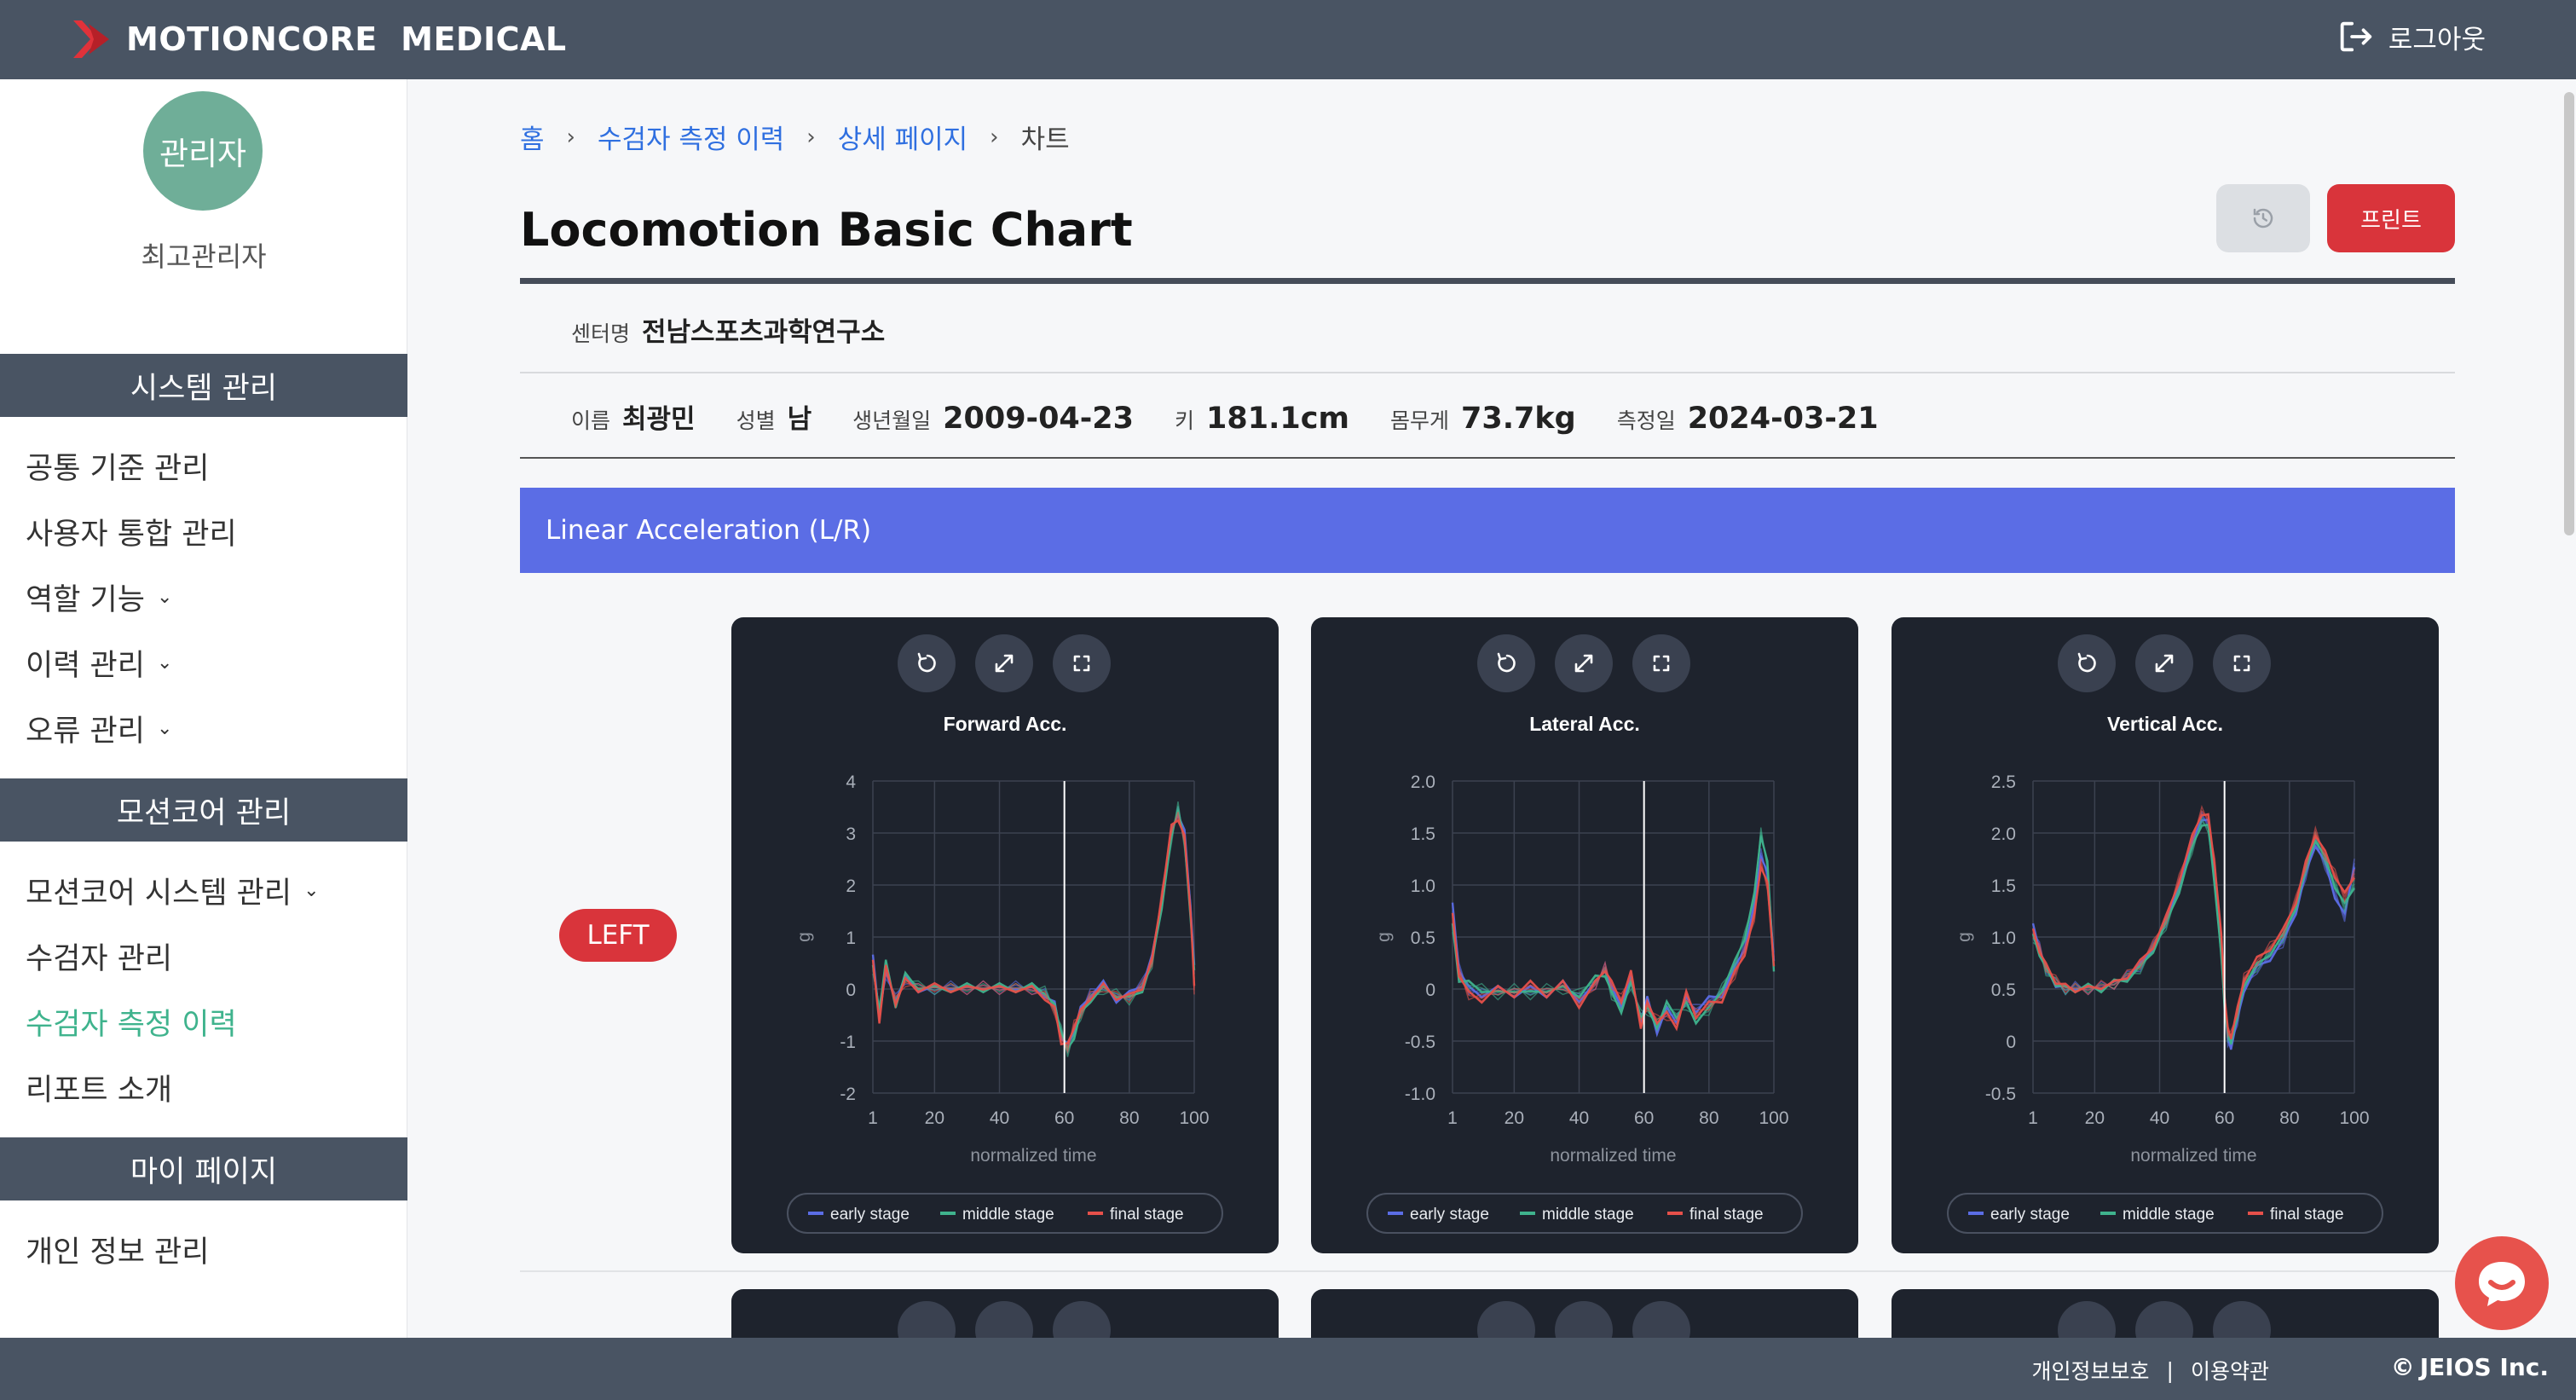 The height and width of the screenshot is (1400, 2576). Describe the element at coordinates (1039, 419) in the screenshot. I see `birth-value: 2009-04-23` at that location.